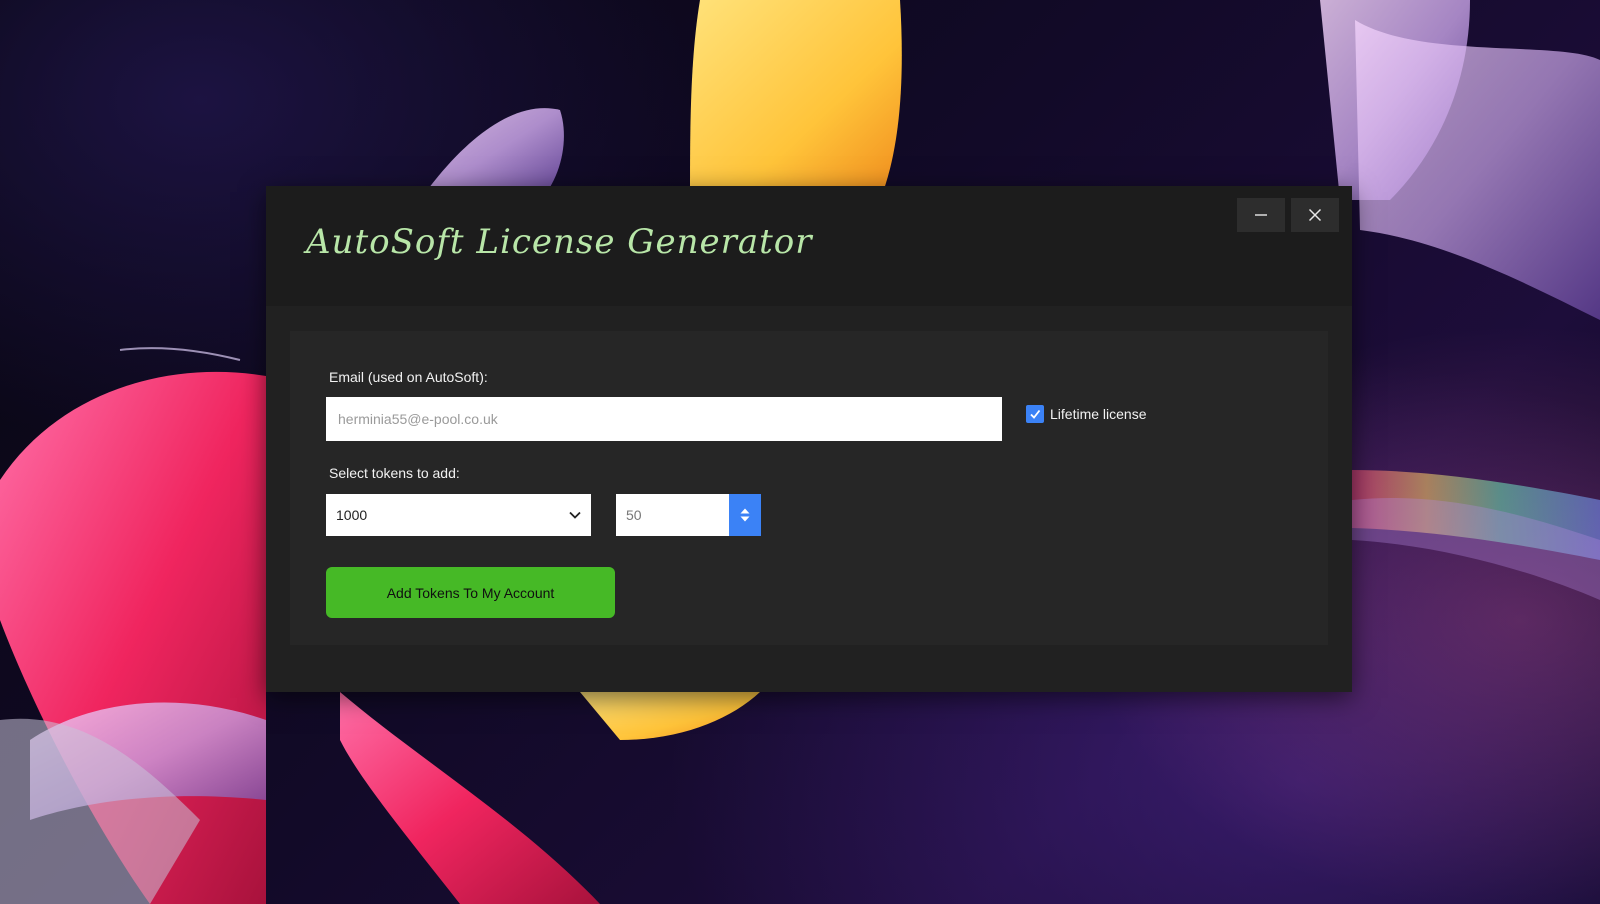 This screenshot has height=904, width=1600. What do you see at coordinates (1098, 414) in the screenshot?
I see `lifetime-license-label: Lifetime license` at bounding box center [1098, 414].